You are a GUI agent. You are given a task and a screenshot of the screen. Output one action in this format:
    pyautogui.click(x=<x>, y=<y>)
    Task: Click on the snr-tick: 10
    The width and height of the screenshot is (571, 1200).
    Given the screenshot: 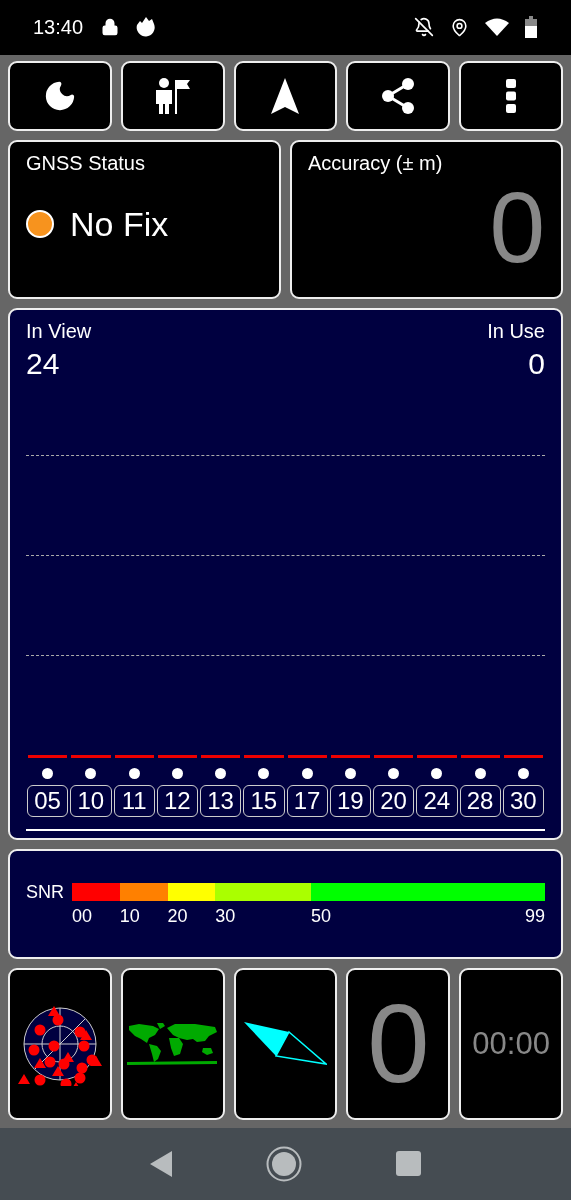 What is the action you would take?
    pyautogui.click(x=129, y=916)
    